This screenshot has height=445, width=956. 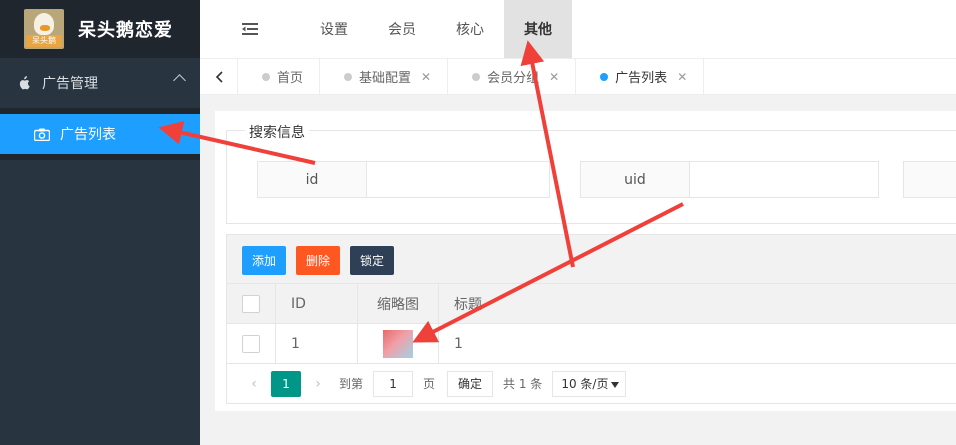 I want to click on header-title: 标题, so click(x=468, y=304).